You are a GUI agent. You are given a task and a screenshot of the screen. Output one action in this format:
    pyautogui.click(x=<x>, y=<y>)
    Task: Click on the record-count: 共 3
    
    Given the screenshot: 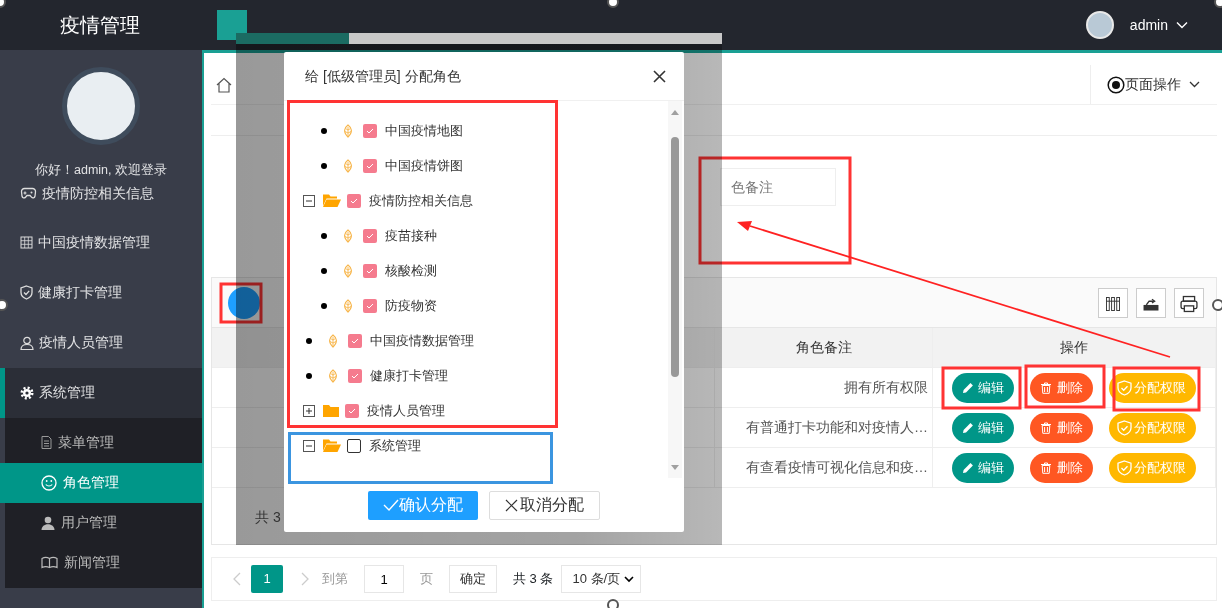 What is the action you would take?
    pyautogui.click(x=268, y=517)
    